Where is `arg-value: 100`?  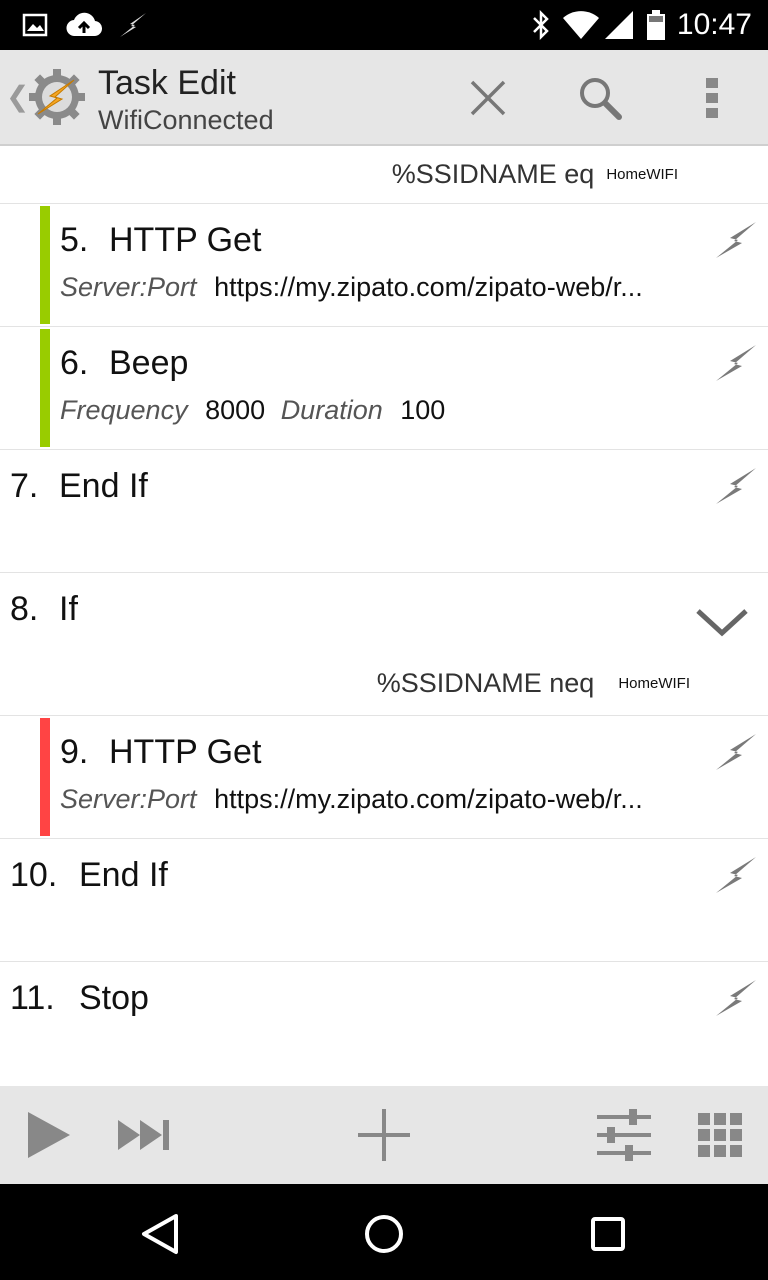
arg-value: 100 is located at coordinates (423, 410).